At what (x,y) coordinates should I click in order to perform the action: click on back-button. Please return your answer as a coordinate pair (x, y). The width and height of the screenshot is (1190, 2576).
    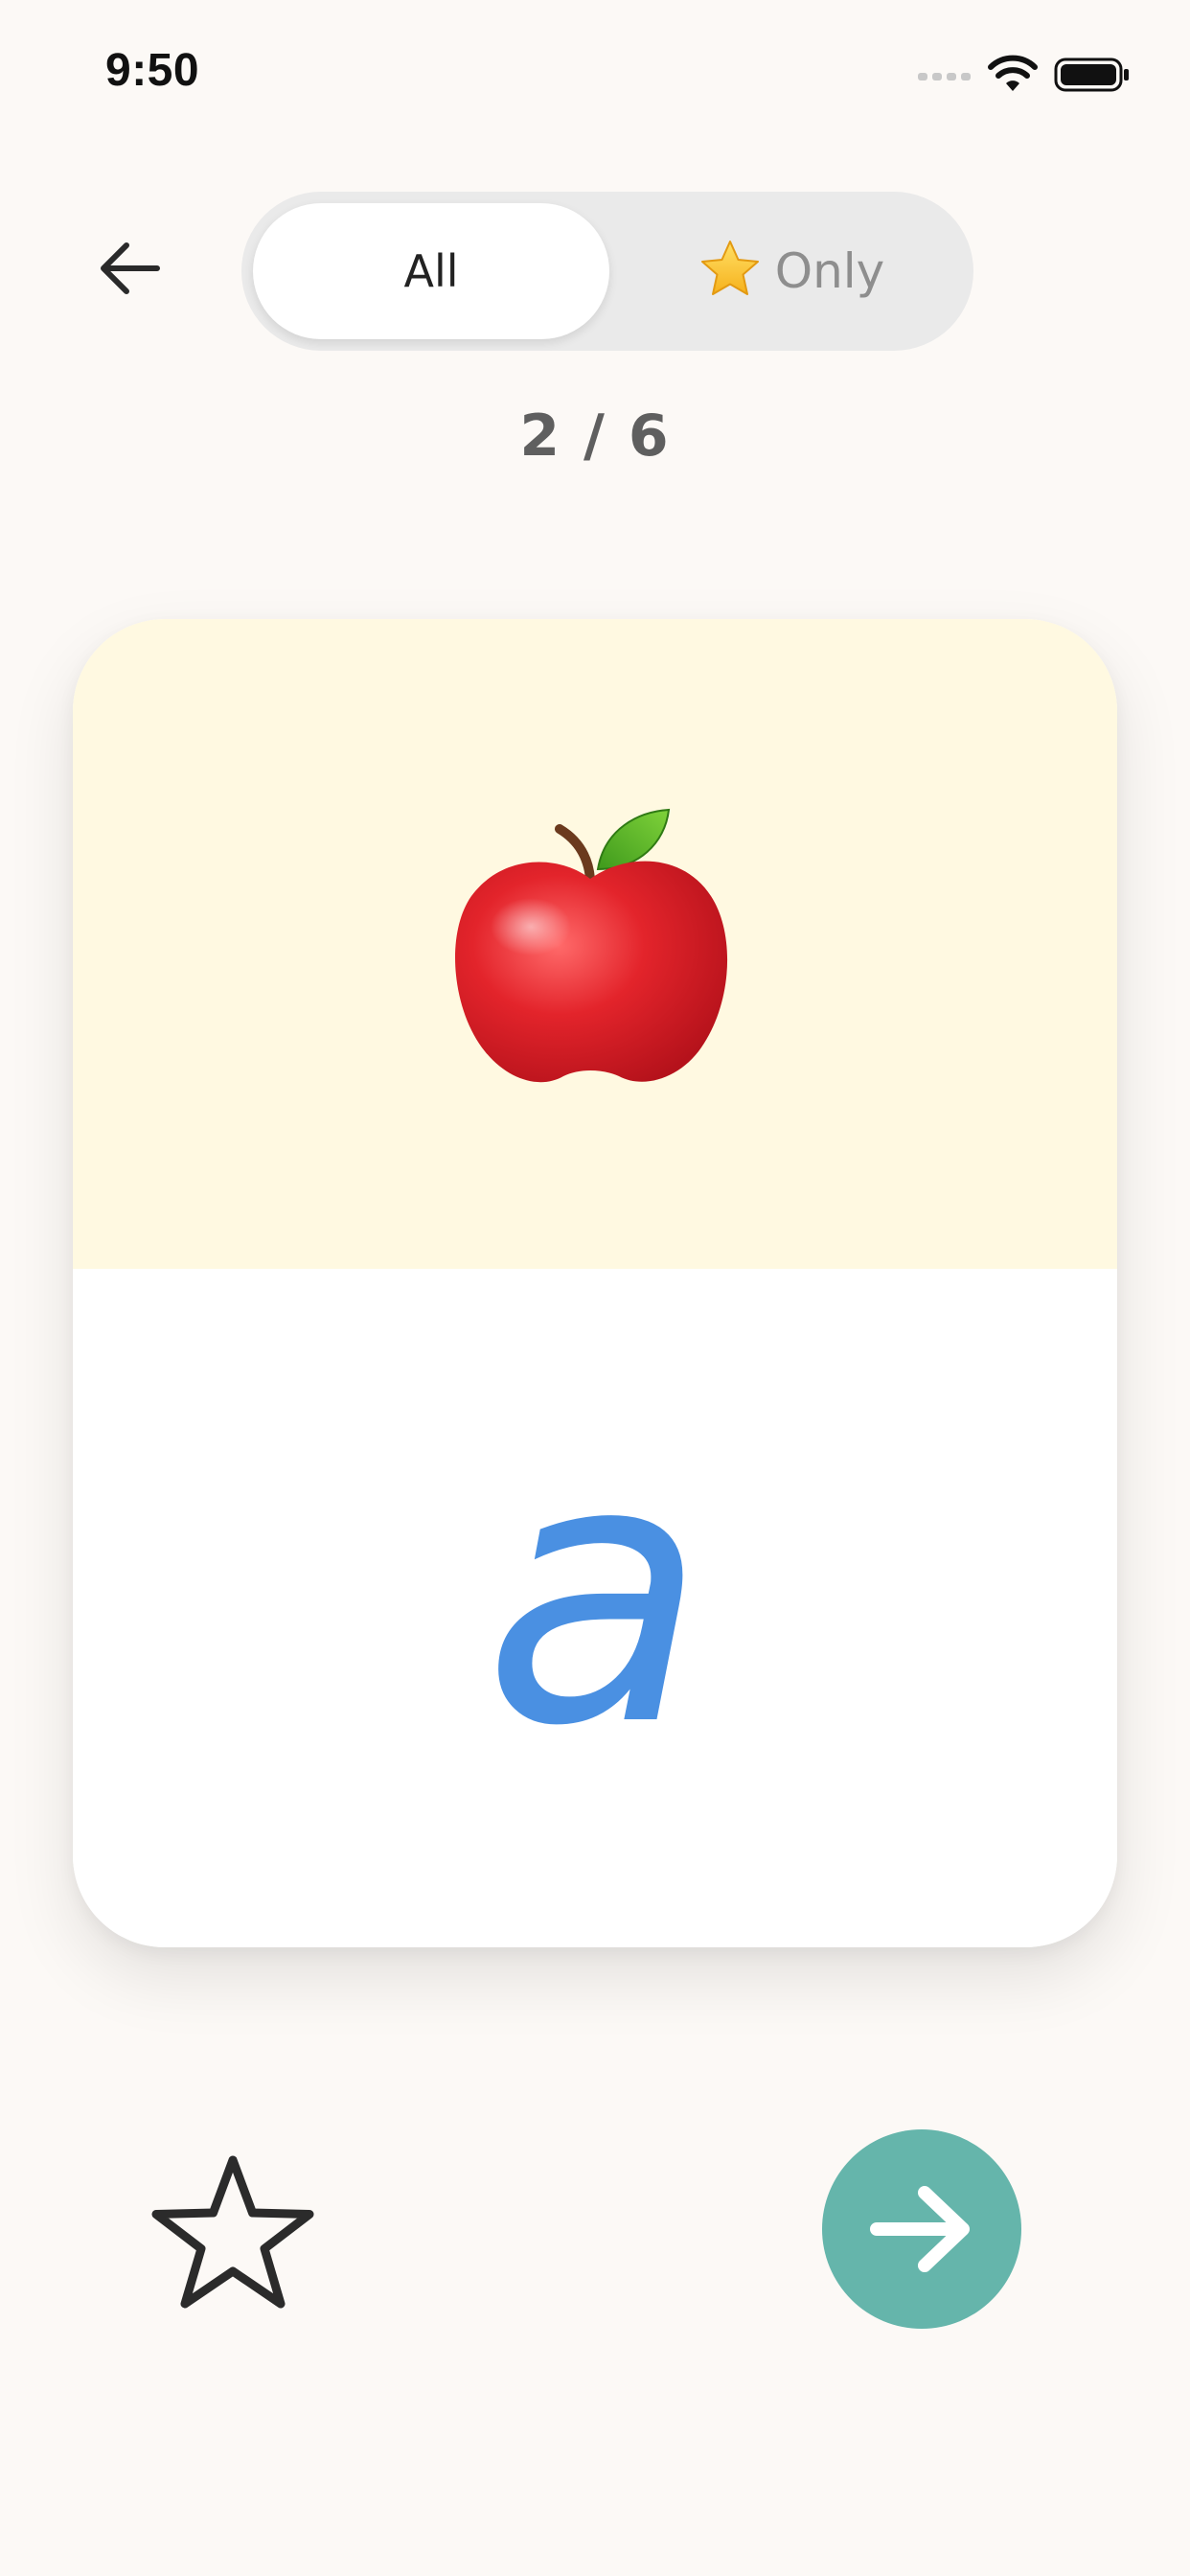
    Looking at the image, I should click on (130, 268).